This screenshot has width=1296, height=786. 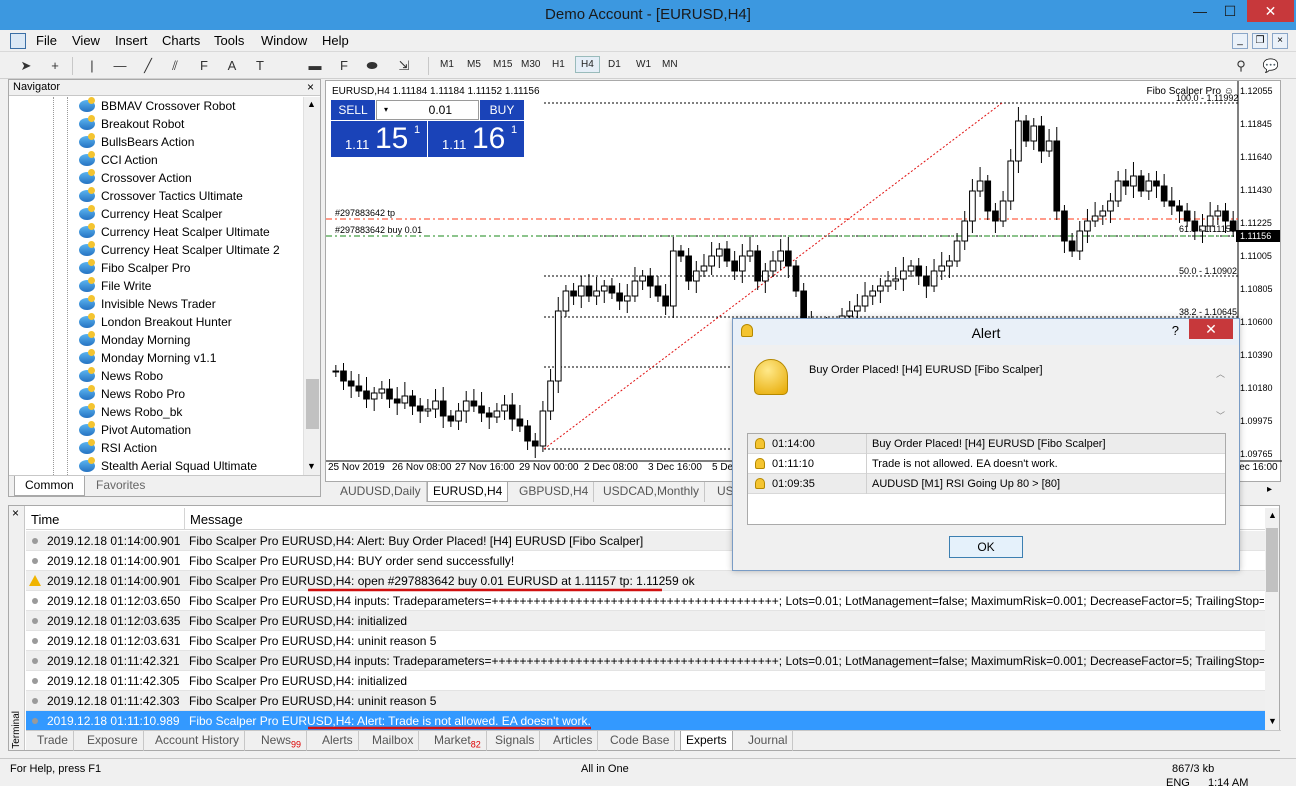 I want to click on tab-journal: Journal, so click(x=768, y=741).